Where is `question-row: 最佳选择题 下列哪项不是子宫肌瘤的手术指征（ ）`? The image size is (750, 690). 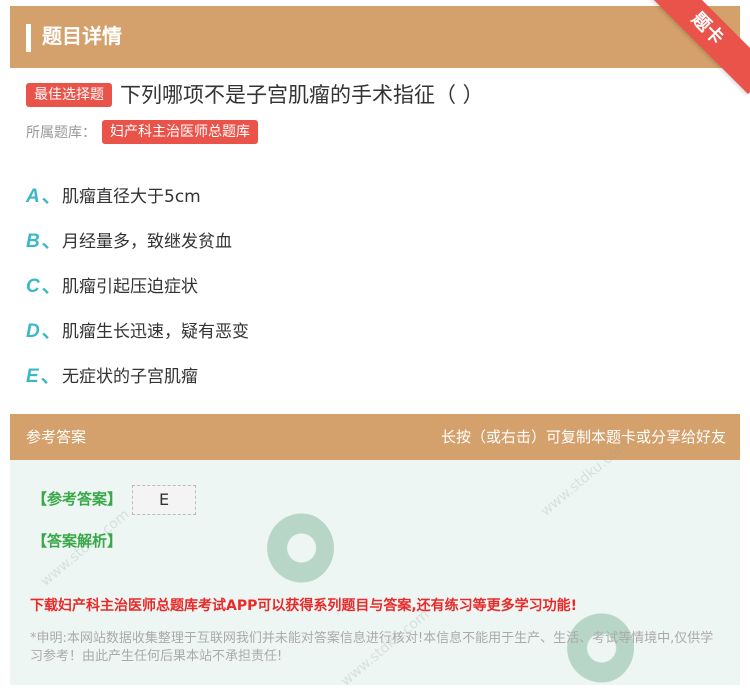 question-row: 最佳选择题 下列哪项不是子宫肌瘤的手术指征（ ） is located at coordinates (255, 95).